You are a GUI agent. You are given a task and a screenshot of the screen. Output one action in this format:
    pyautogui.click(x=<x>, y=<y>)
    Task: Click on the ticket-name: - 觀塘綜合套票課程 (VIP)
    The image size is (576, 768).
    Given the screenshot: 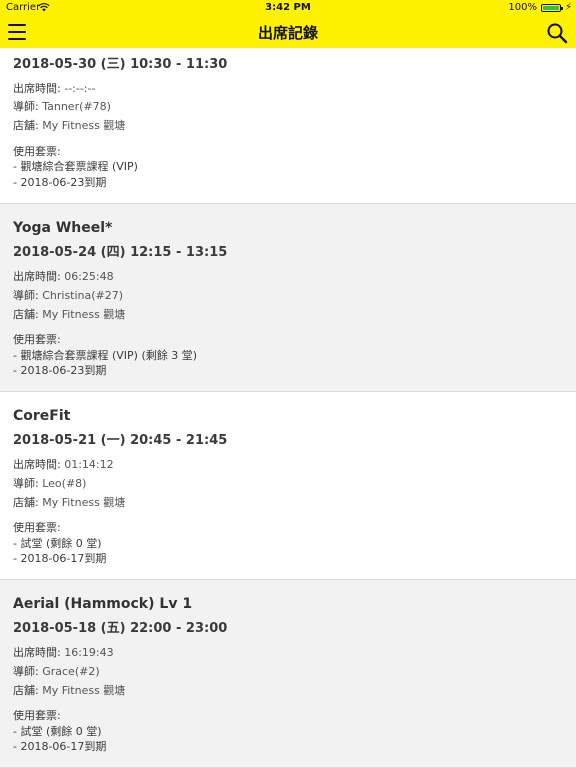 What is the action you would take?
    pyautogui.click(x=75, y=166)
    